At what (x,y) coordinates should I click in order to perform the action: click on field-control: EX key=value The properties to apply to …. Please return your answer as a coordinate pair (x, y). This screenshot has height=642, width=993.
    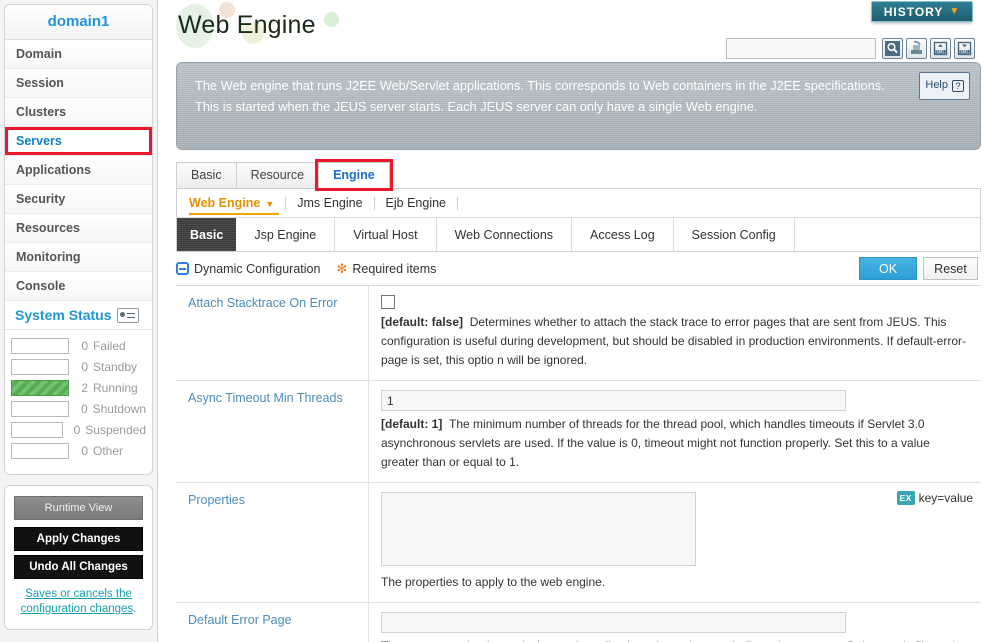
    Looking at the image, I should click on (675, 542).